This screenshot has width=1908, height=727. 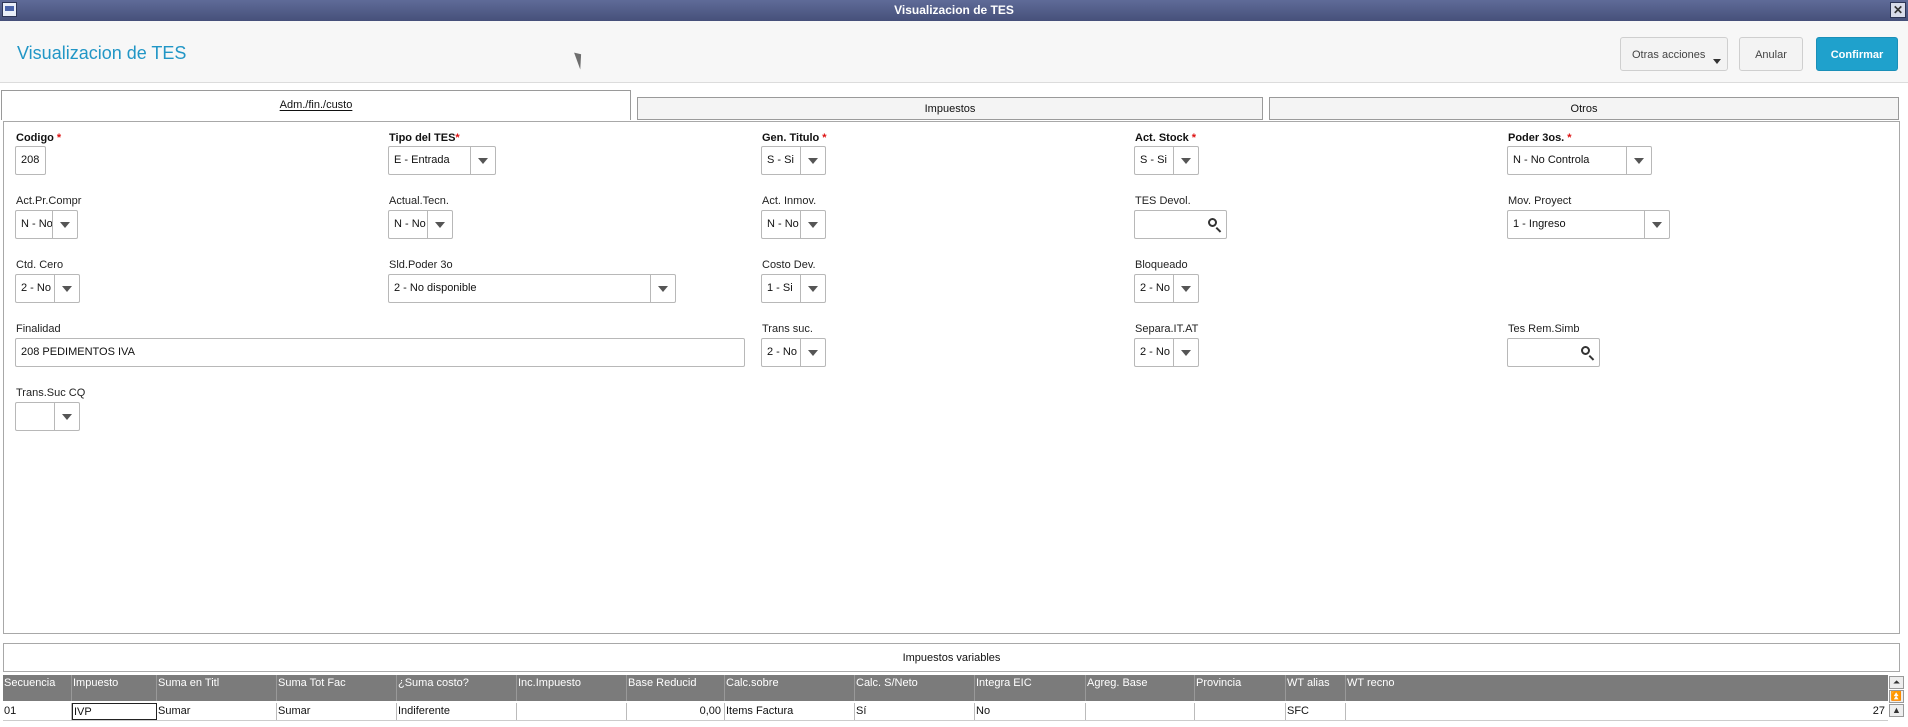 I want to click on table-cell: 01, so click(x=37, y=711).